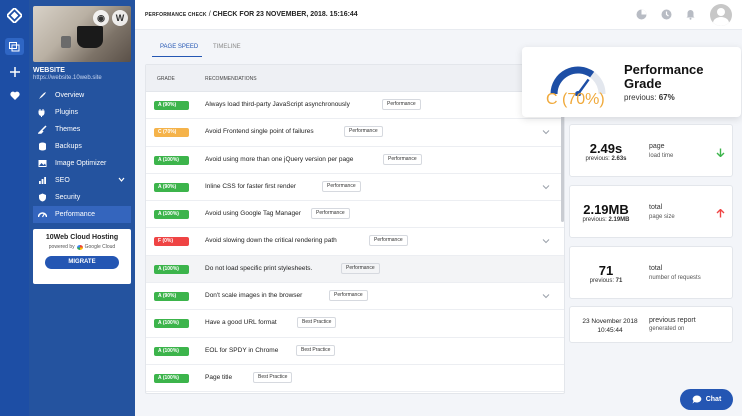  Describe the element at coordinates (61, 247) in the screenshot. I see `powered-by-label: powered by` at that location.